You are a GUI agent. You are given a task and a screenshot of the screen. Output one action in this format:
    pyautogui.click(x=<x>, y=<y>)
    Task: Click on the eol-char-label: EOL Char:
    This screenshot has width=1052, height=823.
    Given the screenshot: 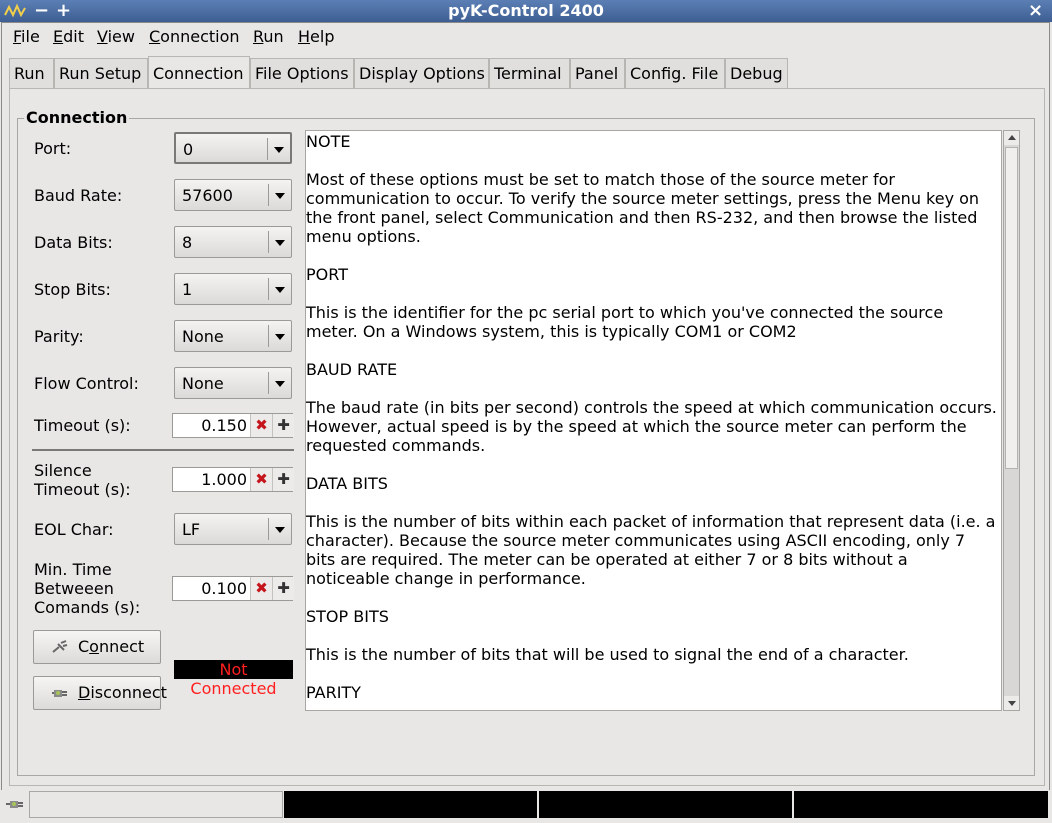 What is the action you would take?
    pyautogui.click(x=74, y=529)
    